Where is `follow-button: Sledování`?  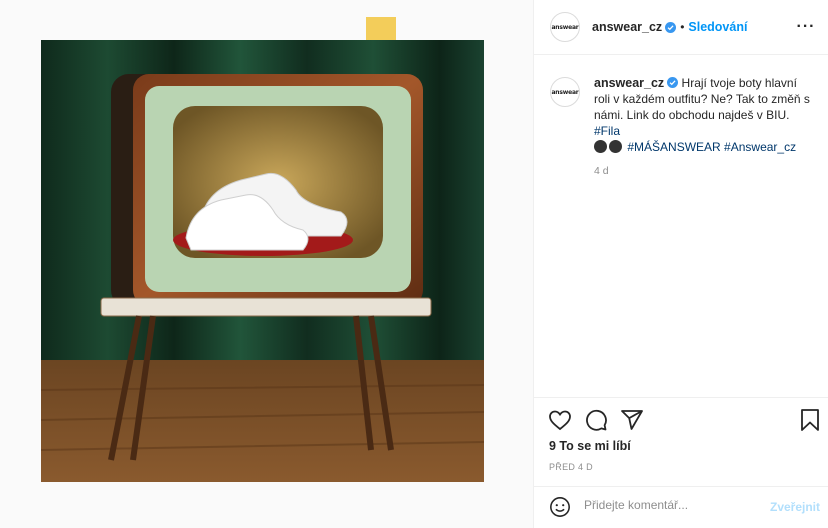 follow-button: Sledování is located at coordinates (717, 27).